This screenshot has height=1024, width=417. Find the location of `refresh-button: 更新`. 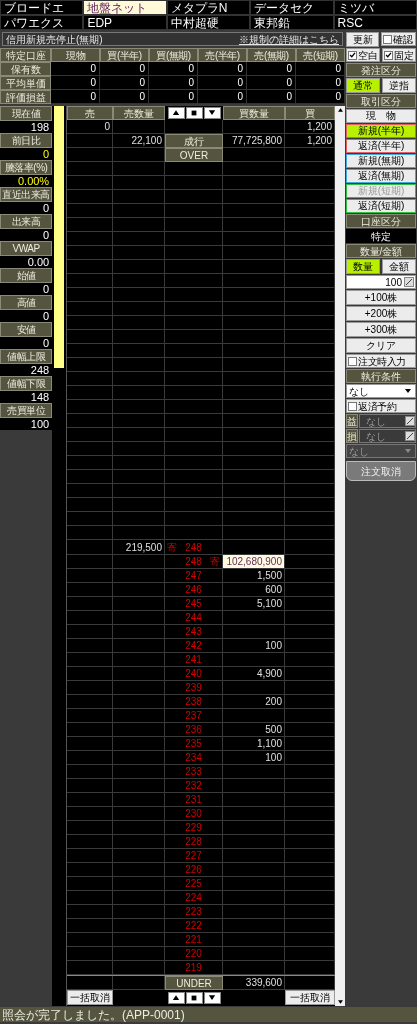

refresh-button: 更新 is located at coordinates (362, 39).